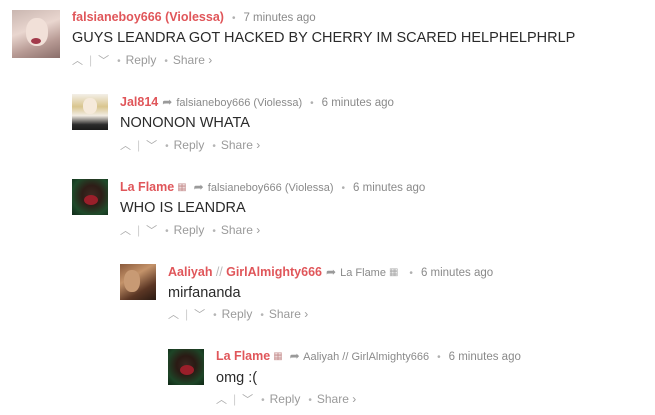 This screenshot has height=415, width=655. I want to click on comment-text: mirfananda, so click(204, 293).